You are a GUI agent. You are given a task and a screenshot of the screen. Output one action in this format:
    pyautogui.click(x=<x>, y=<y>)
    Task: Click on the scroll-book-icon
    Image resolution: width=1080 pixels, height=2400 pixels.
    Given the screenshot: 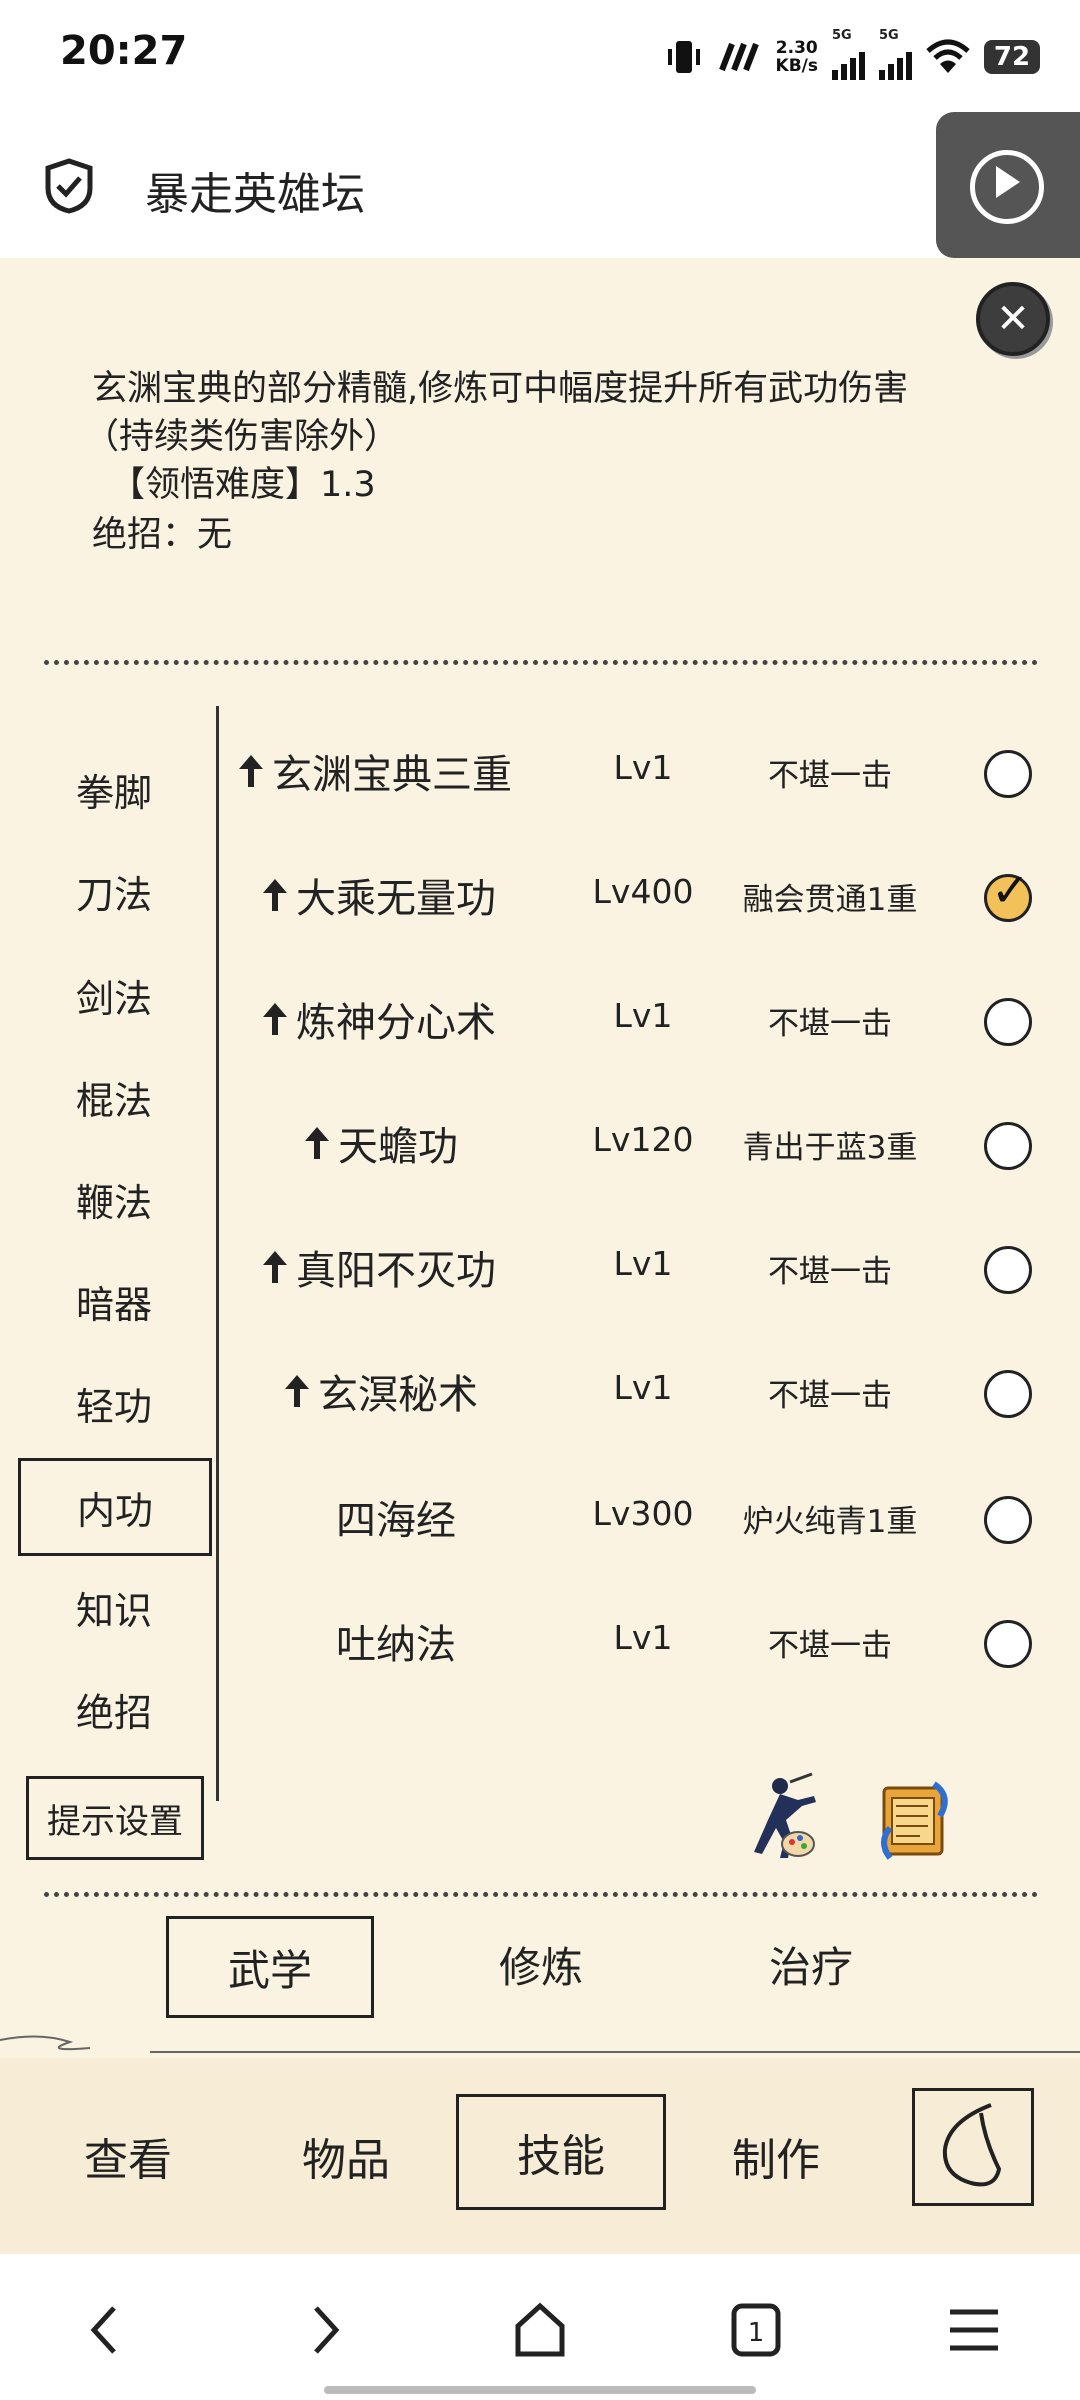 What is the action you would take?
    pyautogui.click(x=916, y=1821)
    